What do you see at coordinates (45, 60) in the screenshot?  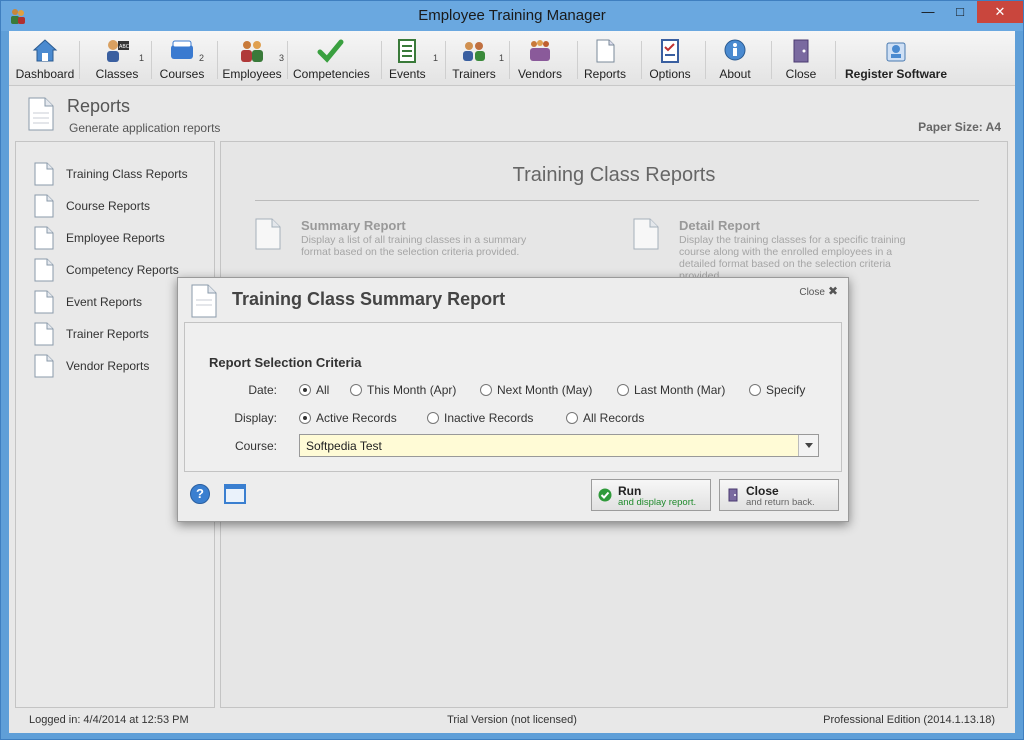 I see `toolbar-dashboard-button: Dashboard` at bounding box center [45, 60].